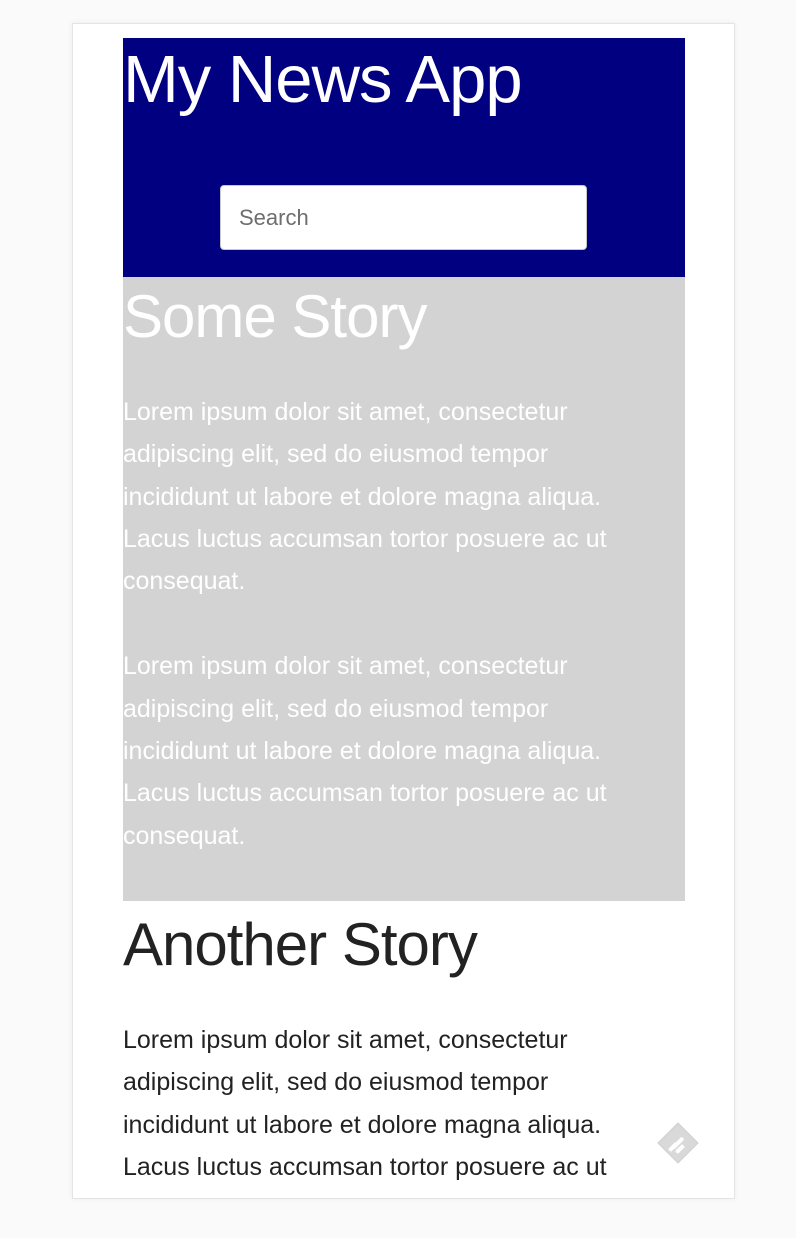 This screenshot has width=796, height=1238. What do you see at coordinates (404, 157) in the screenshot?
I see `app-header: My News App` at bounding box center [404, 157].